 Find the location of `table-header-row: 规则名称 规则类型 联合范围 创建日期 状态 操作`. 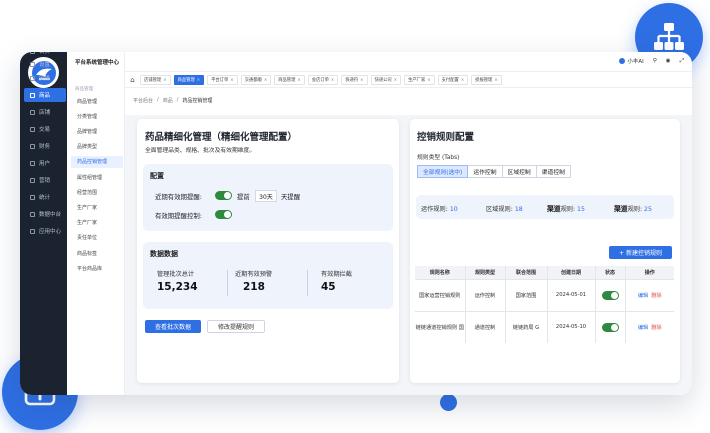

table-header-row: 规则名称 规则类型 联合范围 创建日期 状态 操作 is located at coordinates (544, 272).